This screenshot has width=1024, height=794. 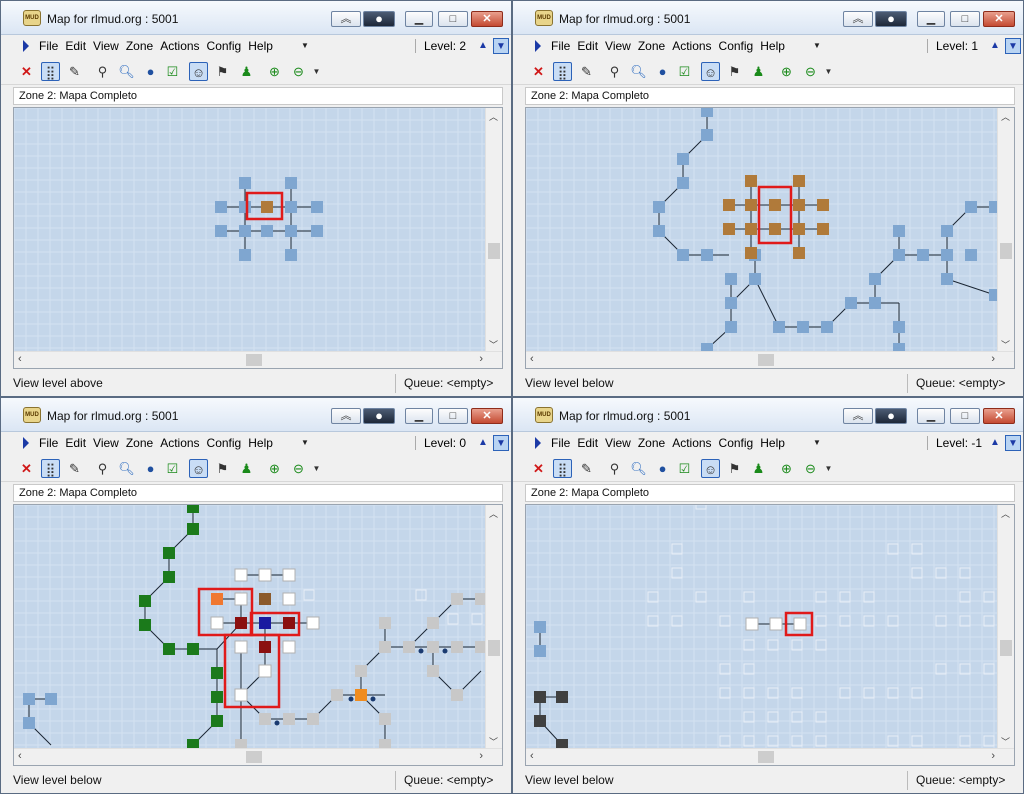 I want to click on scroll-left-icon: ‹, so click(x=532, y=756).